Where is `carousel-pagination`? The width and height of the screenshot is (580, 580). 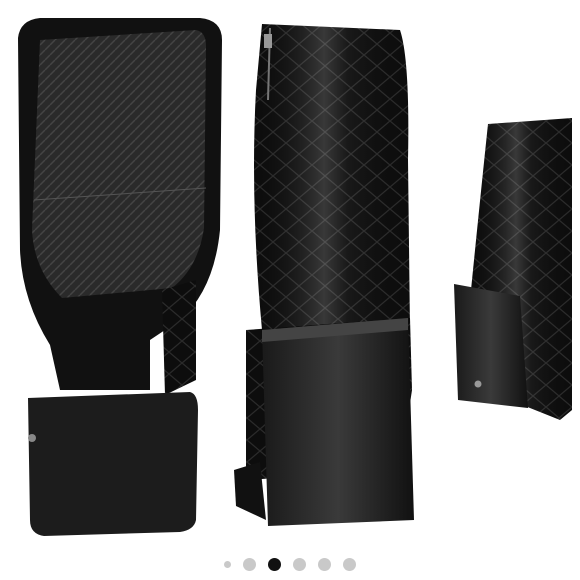 carousel-pagination is located at coordinates (290, 564).